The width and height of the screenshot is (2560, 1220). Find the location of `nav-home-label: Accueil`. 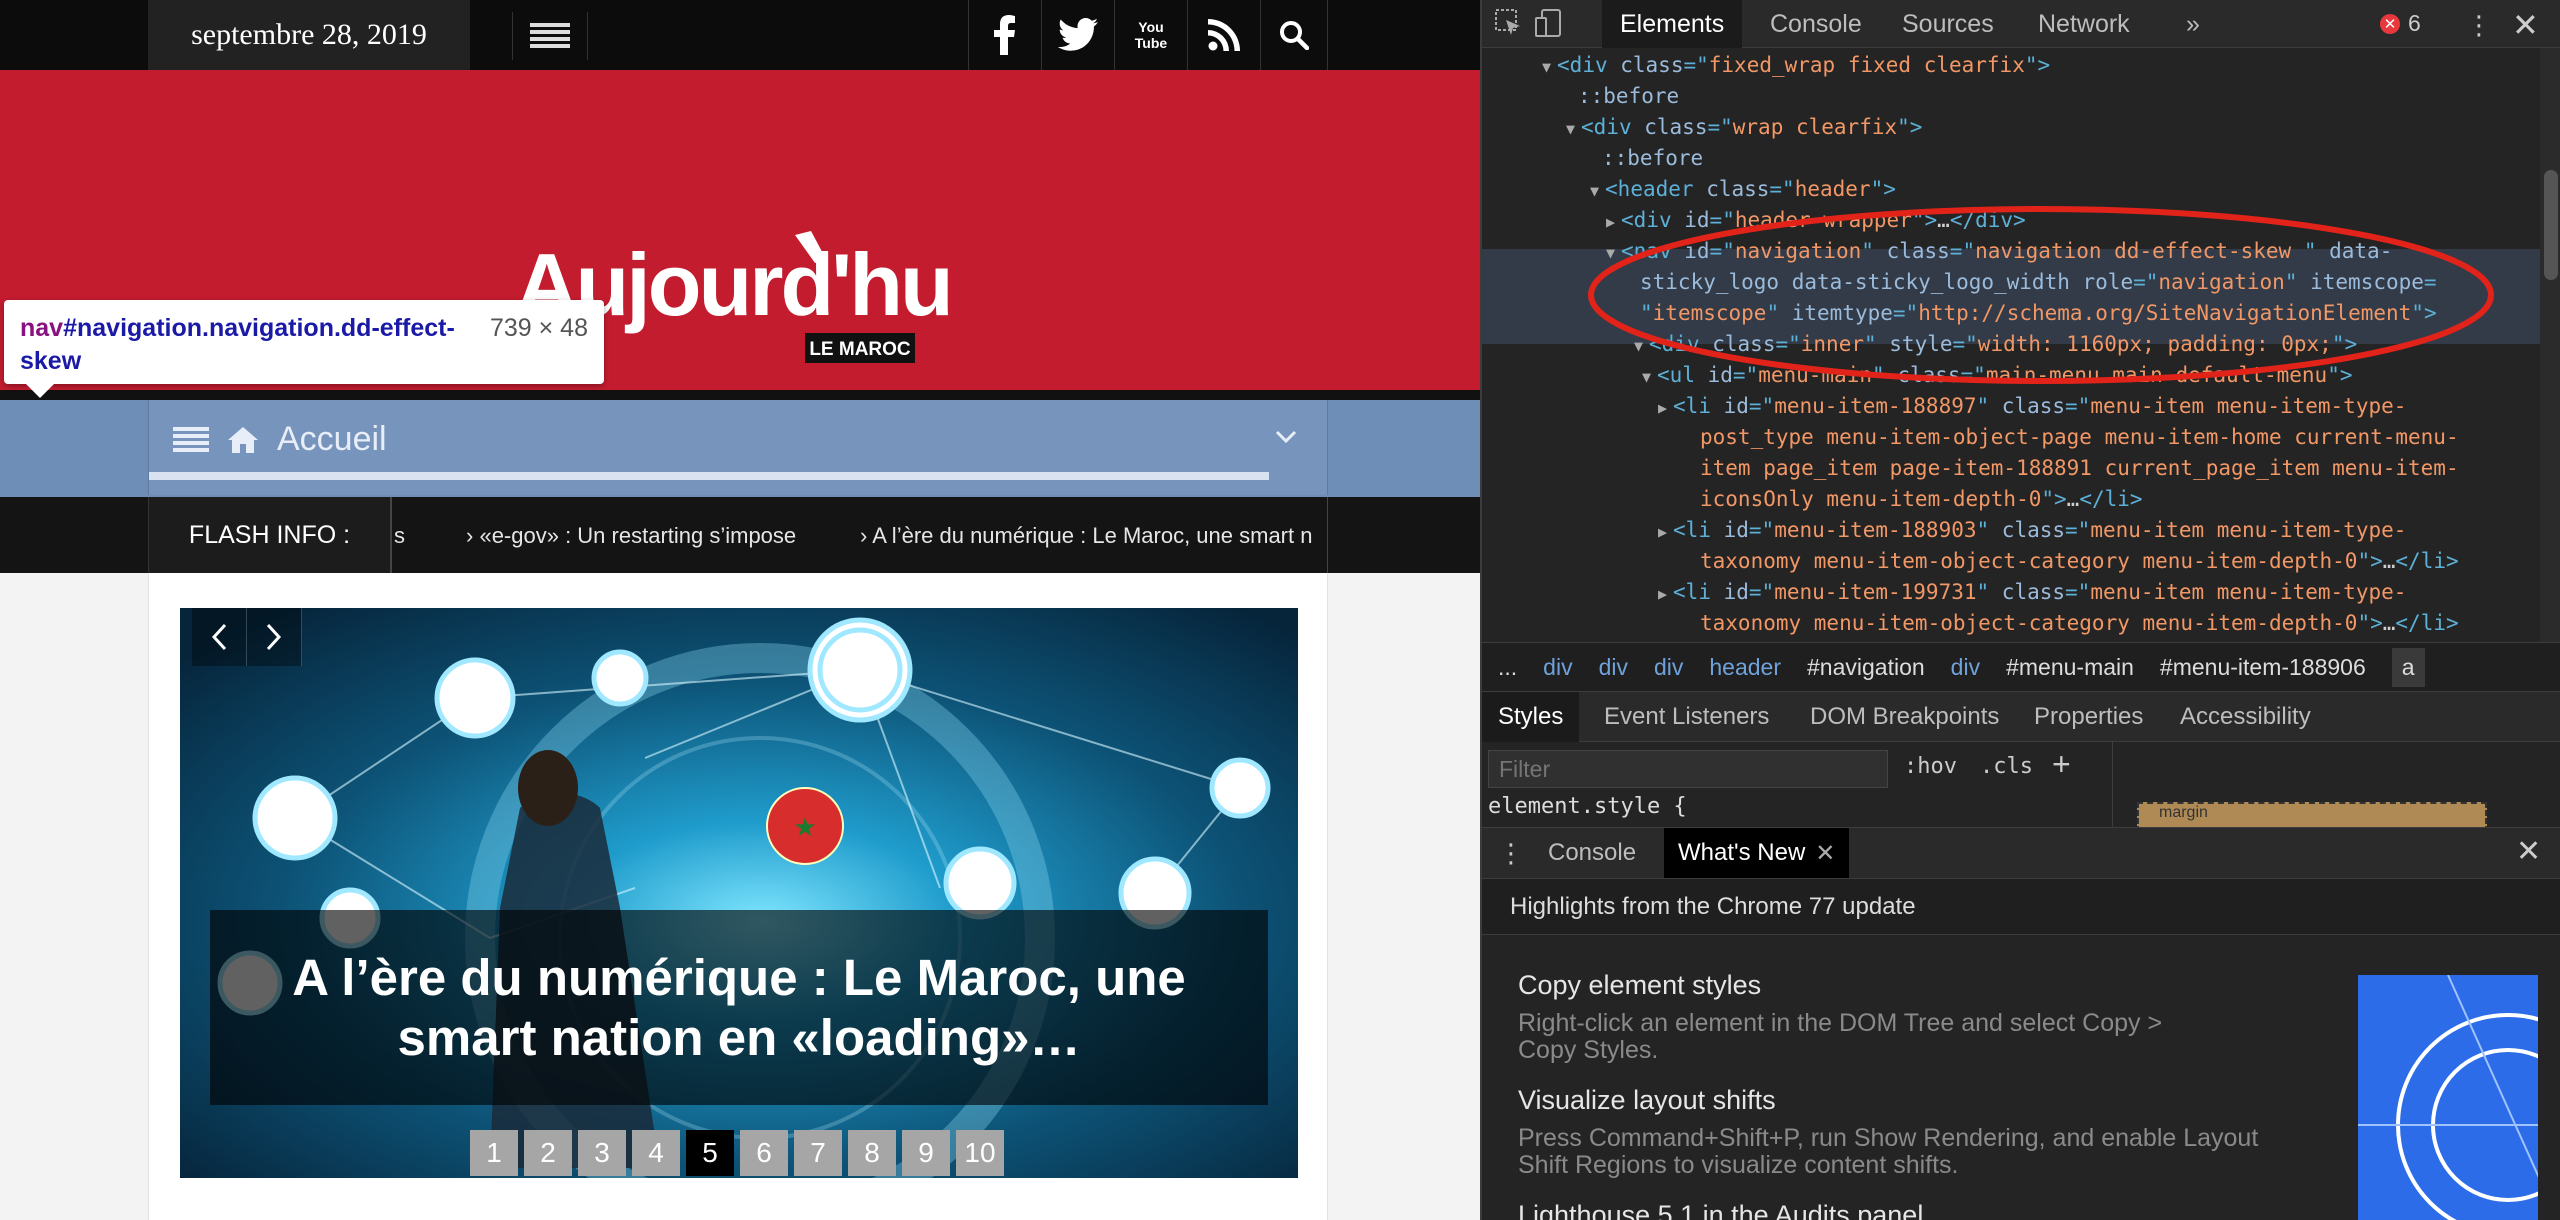

nav-home-label: Accueil is located at coordinates (332, 439).